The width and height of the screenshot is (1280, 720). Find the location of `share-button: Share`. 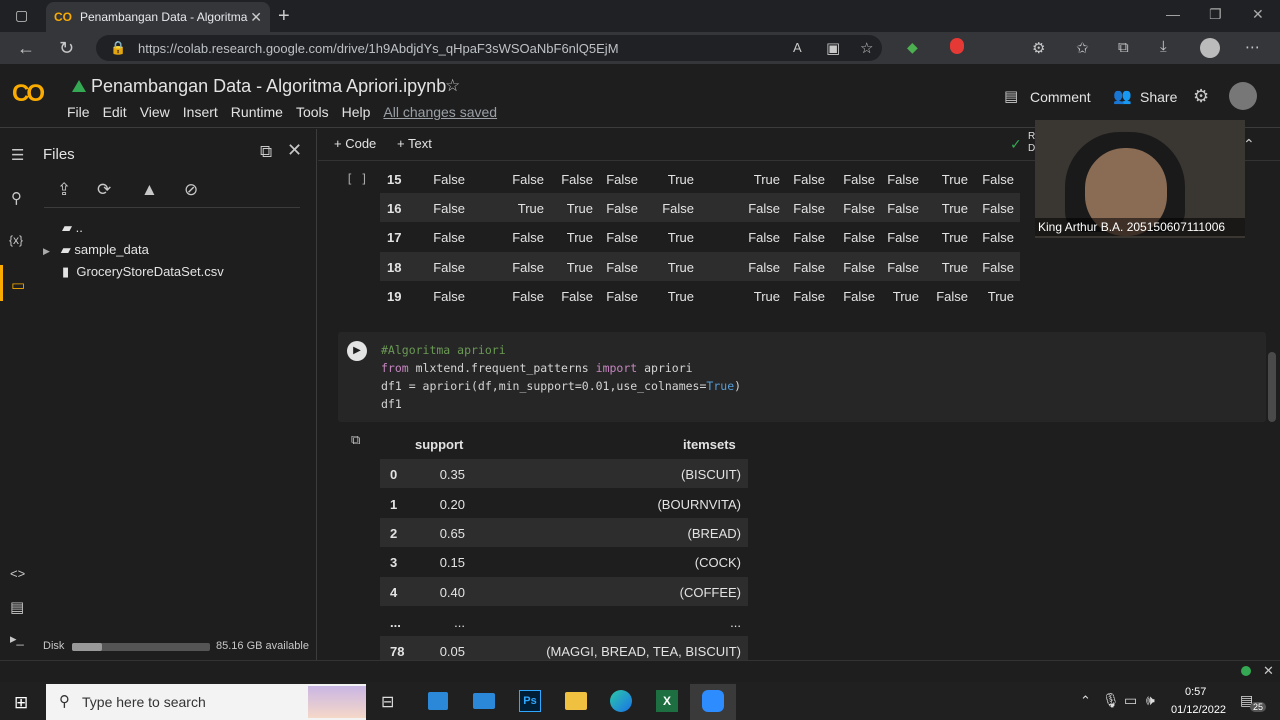

share-button: Share is located at coordinates (1158, 97).